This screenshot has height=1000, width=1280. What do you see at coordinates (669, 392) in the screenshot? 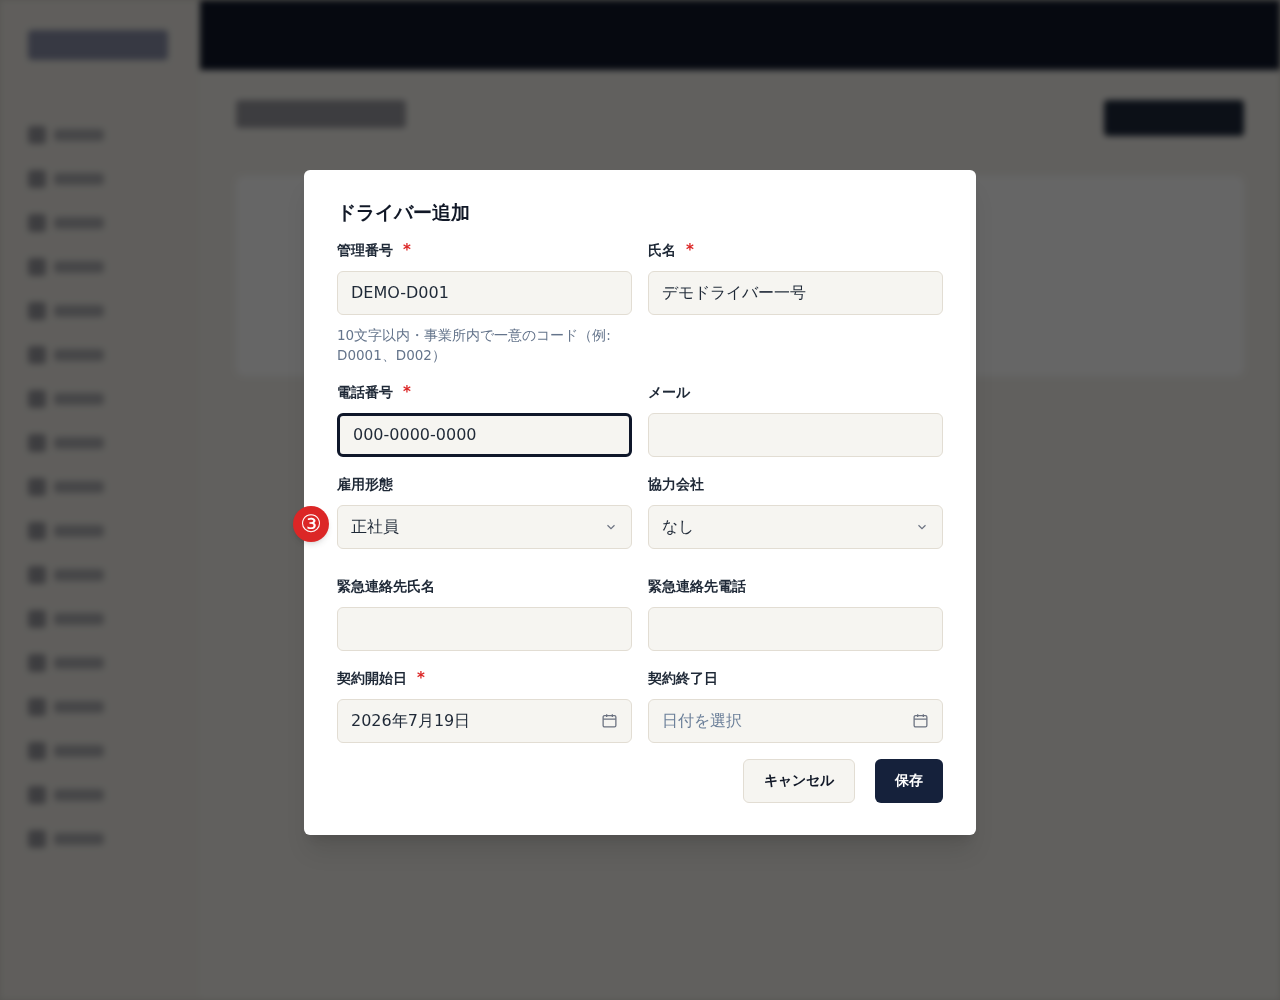
I see `field-label: メール` at bounding box center [669, 392].